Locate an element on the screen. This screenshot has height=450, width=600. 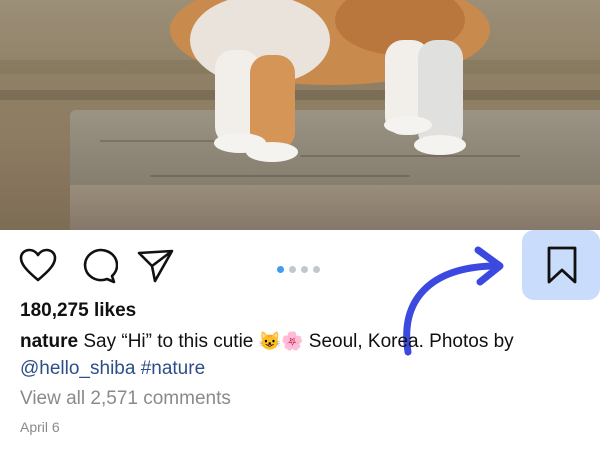
view-comments-link: View all 2,571 comments is located at coordinates (125, 399).